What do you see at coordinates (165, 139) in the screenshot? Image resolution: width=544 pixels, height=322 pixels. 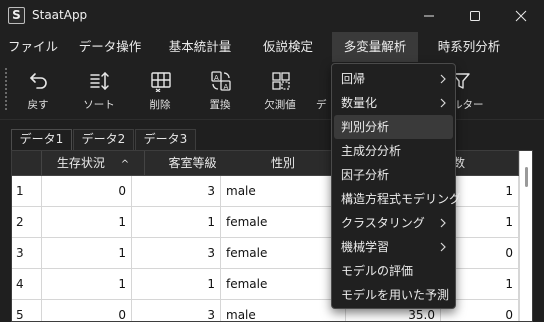 I see `tab-data3: データ3` at bounding box center [165, 139].